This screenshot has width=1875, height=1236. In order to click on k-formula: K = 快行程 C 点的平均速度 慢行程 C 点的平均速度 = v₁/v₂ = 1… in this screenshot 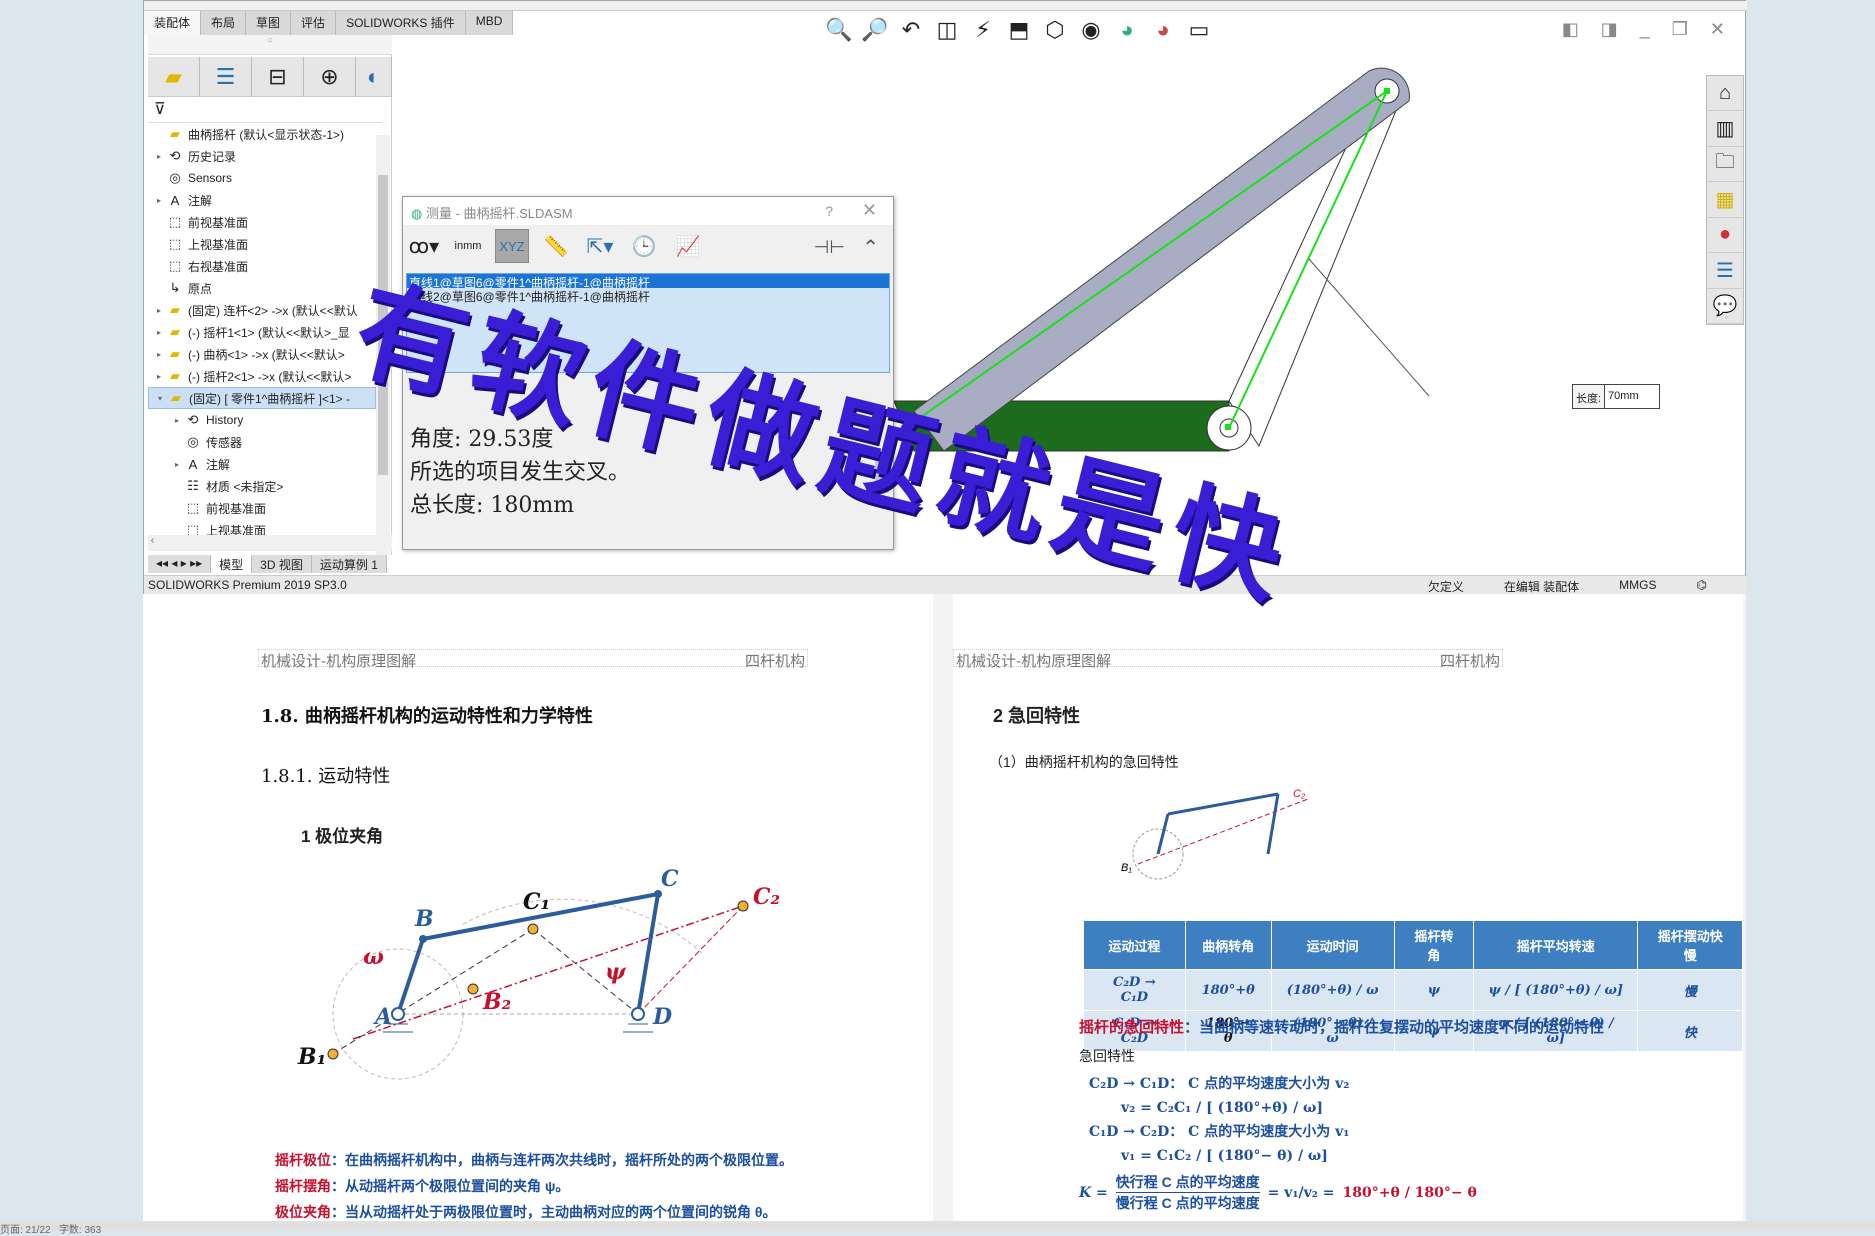, I will do `click(1278, 1192)`.